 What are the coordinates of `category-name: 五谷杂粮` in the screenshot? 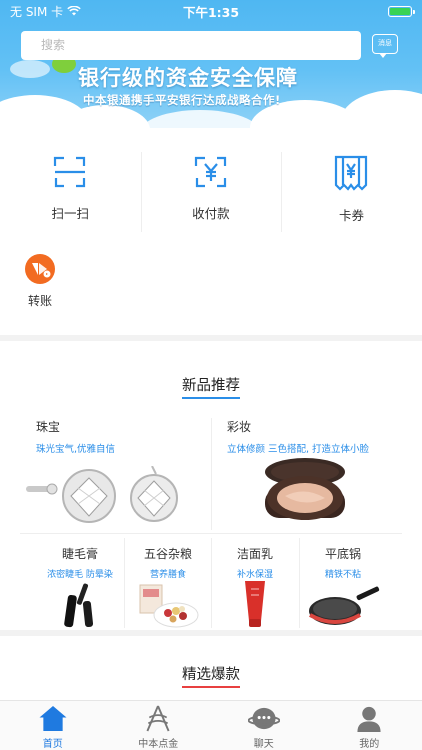 It's located at (167, 554).